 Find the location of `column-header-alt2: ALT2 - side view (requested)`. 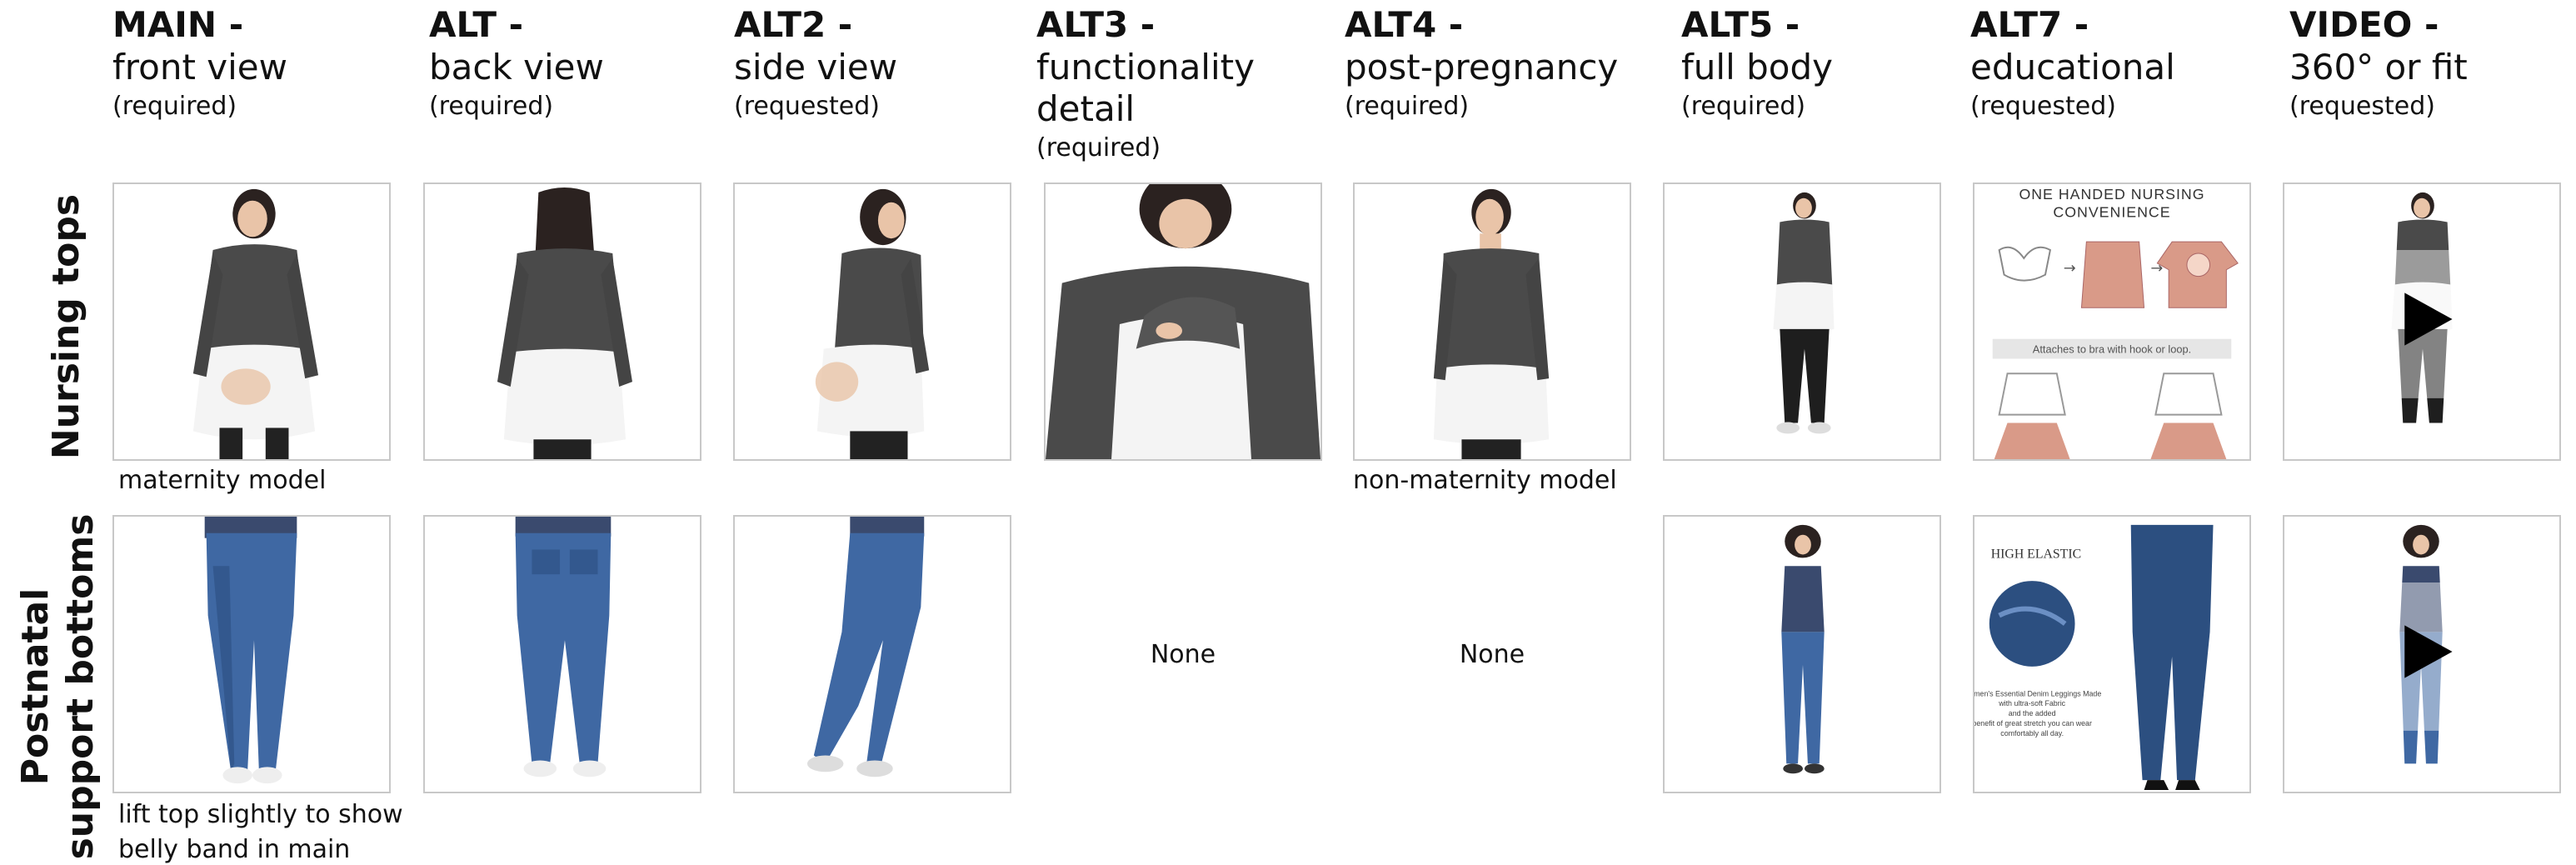

column-header-alt2: ALT2 - side view (requested) is located at coordinates (892, 63).